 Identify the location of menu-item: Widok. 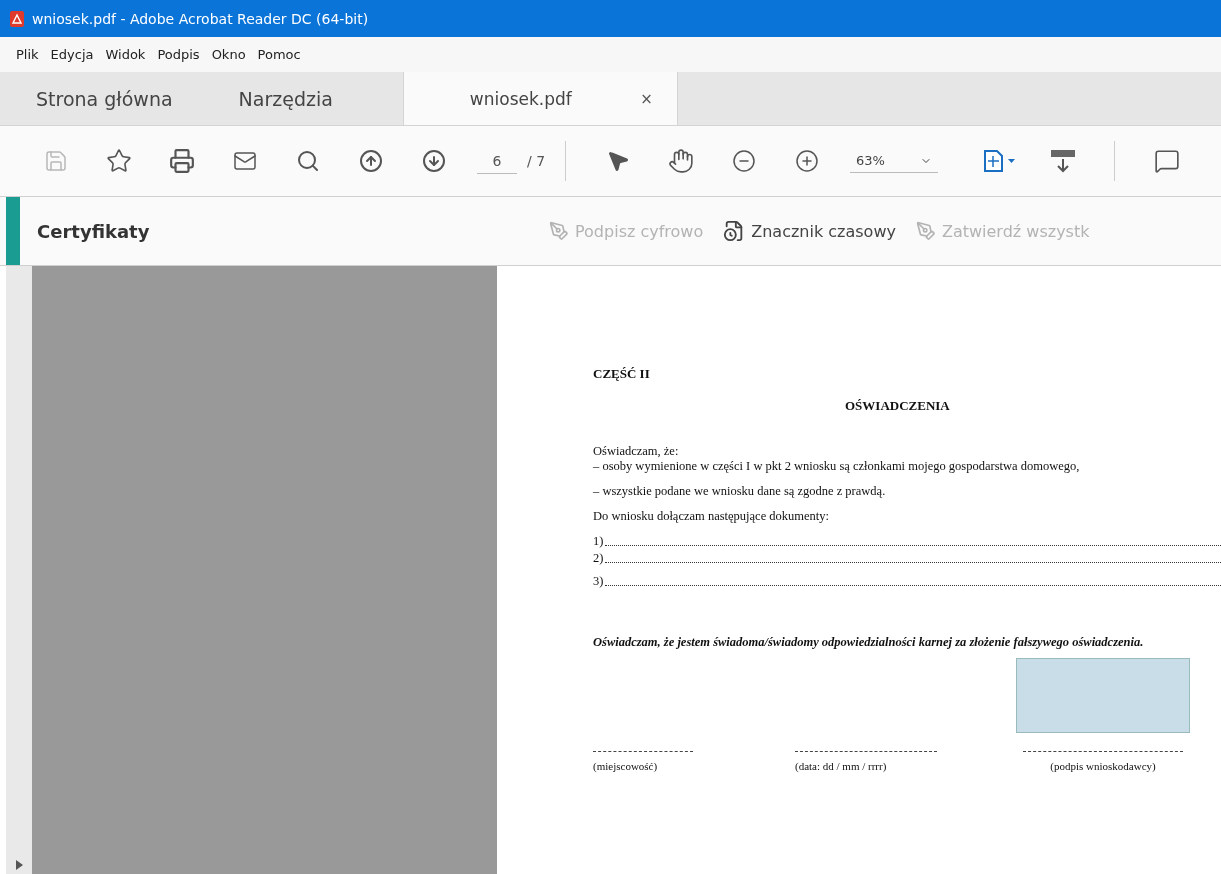
(125, 54).